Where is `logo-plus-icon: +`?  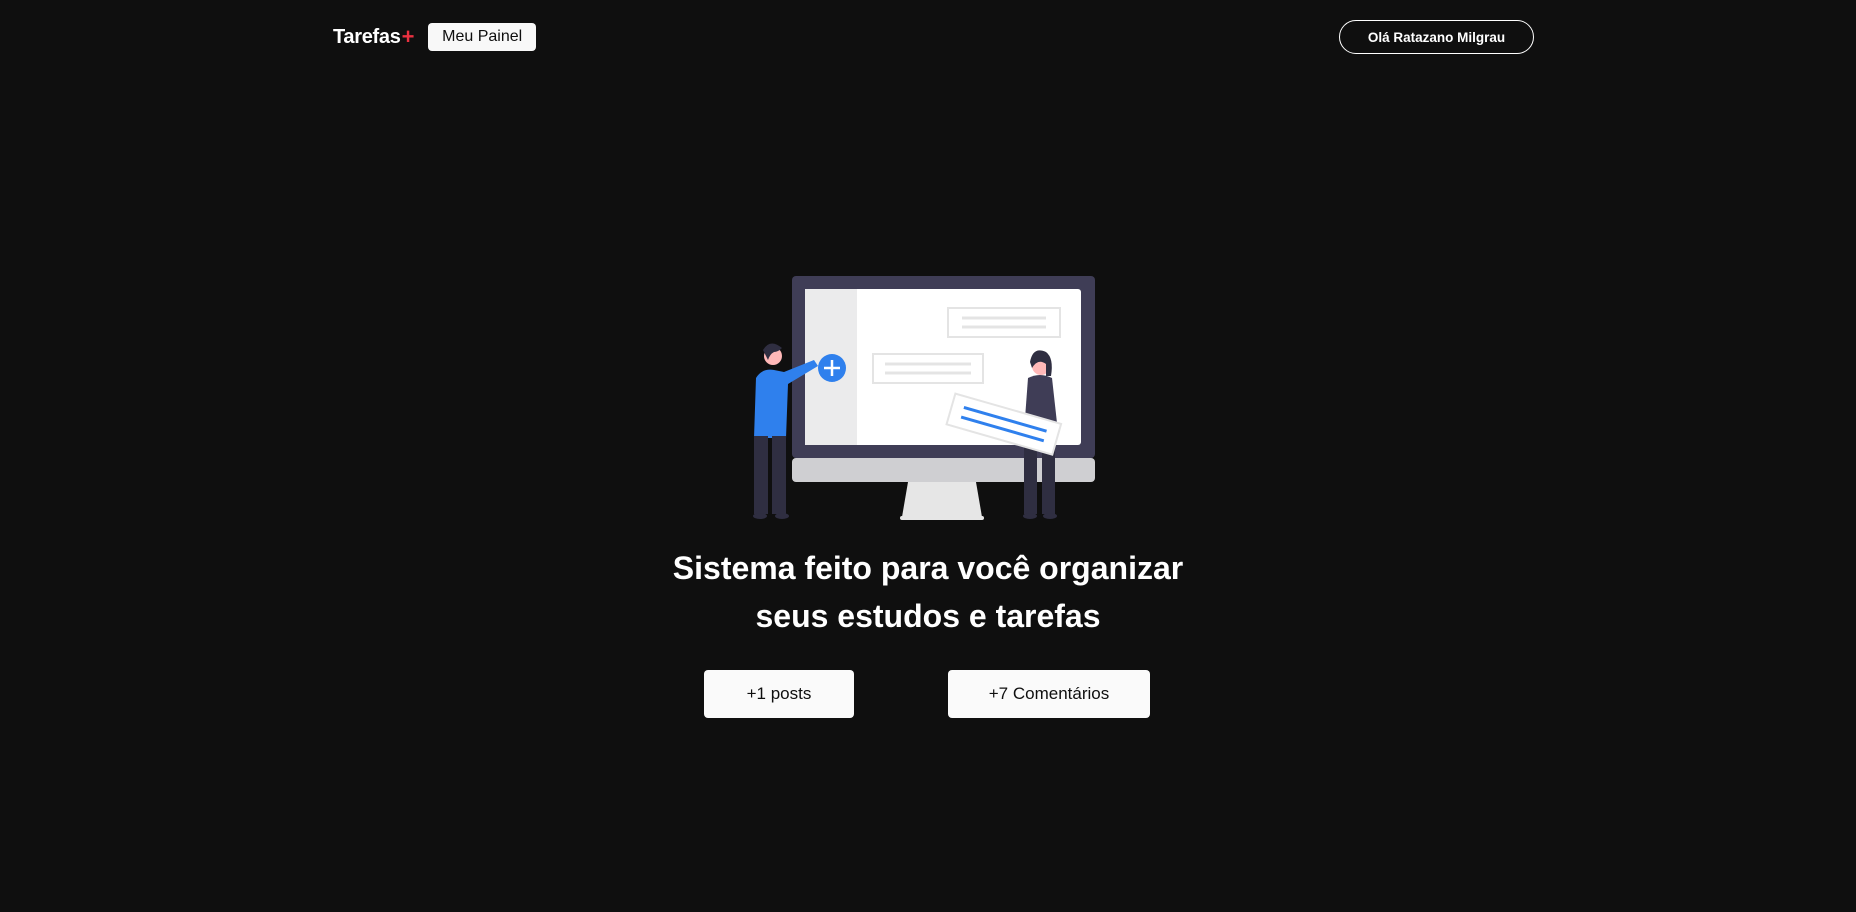 logo-plus-icon: + is located at coordinates (408, 36).